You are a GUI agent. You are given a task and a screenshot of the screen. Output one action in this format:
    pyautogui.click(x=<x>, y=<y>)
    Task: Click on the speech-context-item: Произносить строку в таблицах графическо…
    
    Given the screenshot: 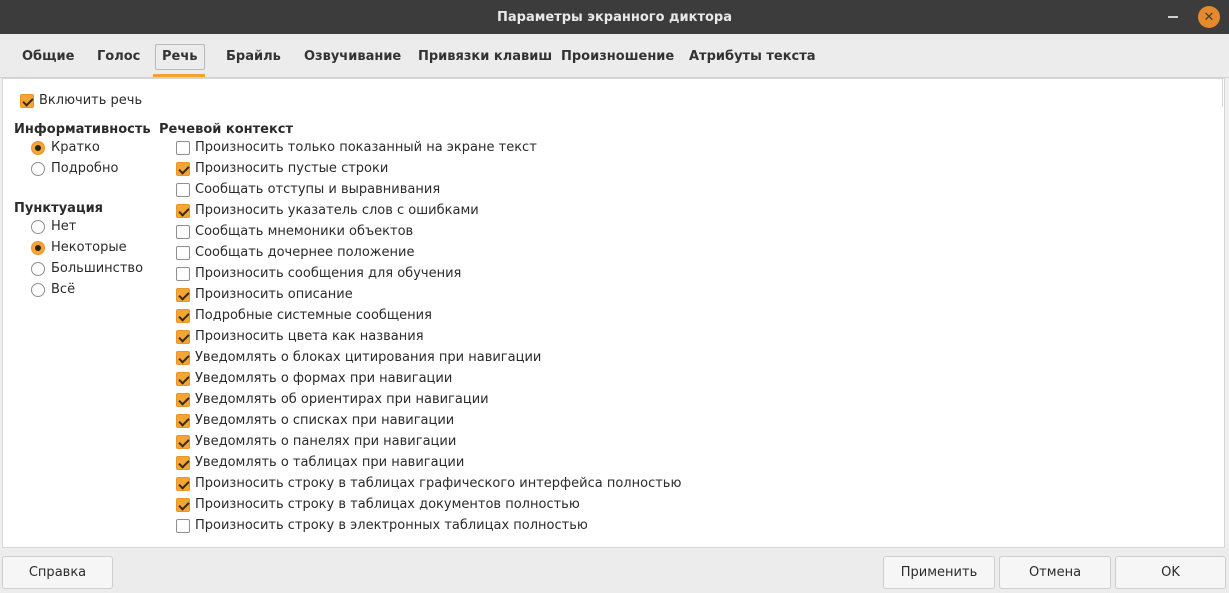 What is the action you would take?
    pyautogui.click(x=428, y=483)
    